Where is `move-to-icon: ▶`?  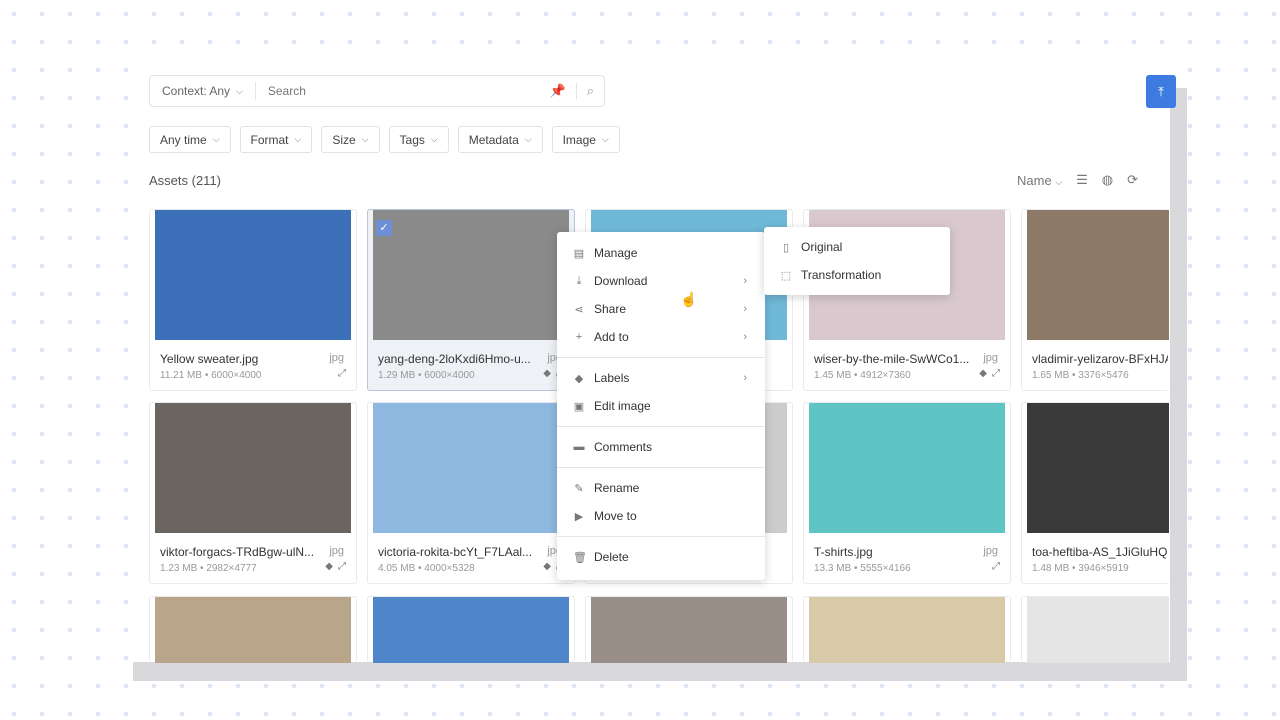 move-to-icon: ▶ is located at coordinates (579, 516).